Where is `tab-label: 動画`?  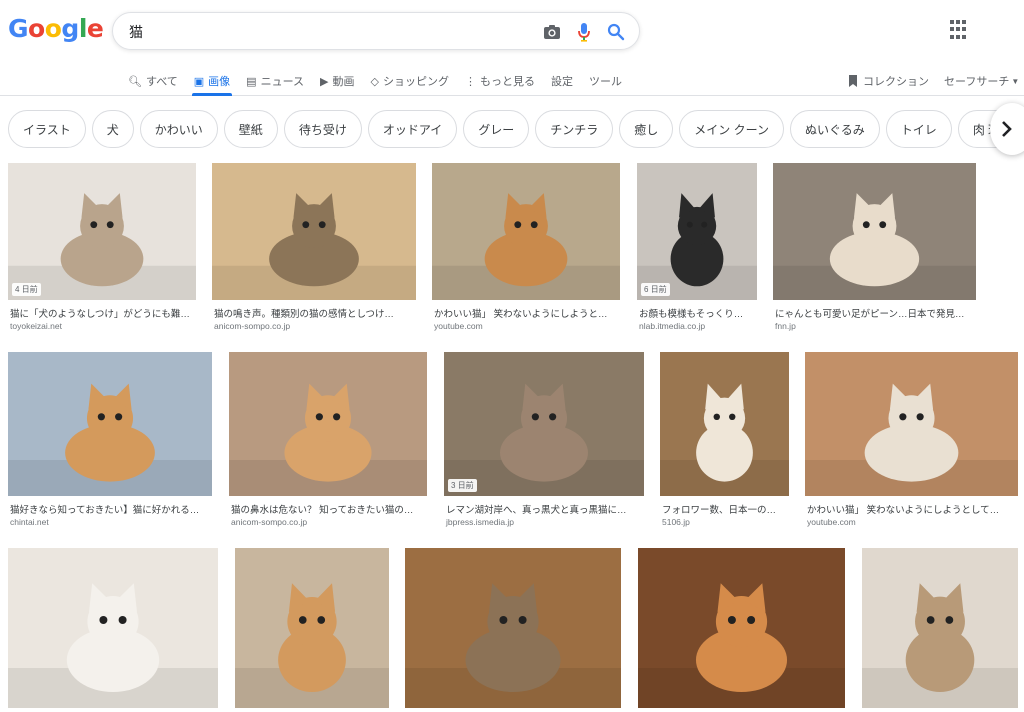
tab-label: 動画 is located at coordinates (343, 82).